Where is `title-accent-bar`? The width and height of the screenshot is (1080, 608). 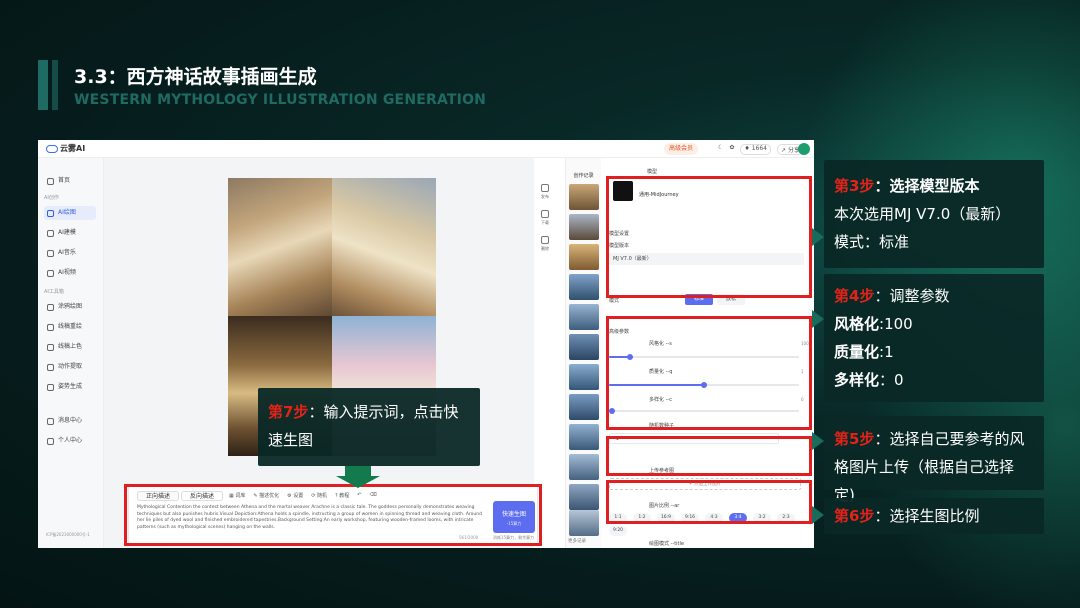
title-accent-bar is located at coordinates (43, 85).